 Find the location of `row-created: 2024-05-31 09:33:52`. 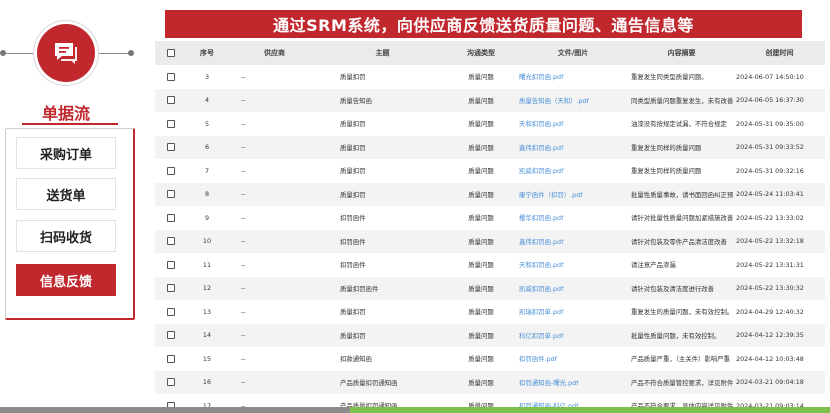

row-created: 2024-05-31 09:33:52 is located at coordinates (770, 147).